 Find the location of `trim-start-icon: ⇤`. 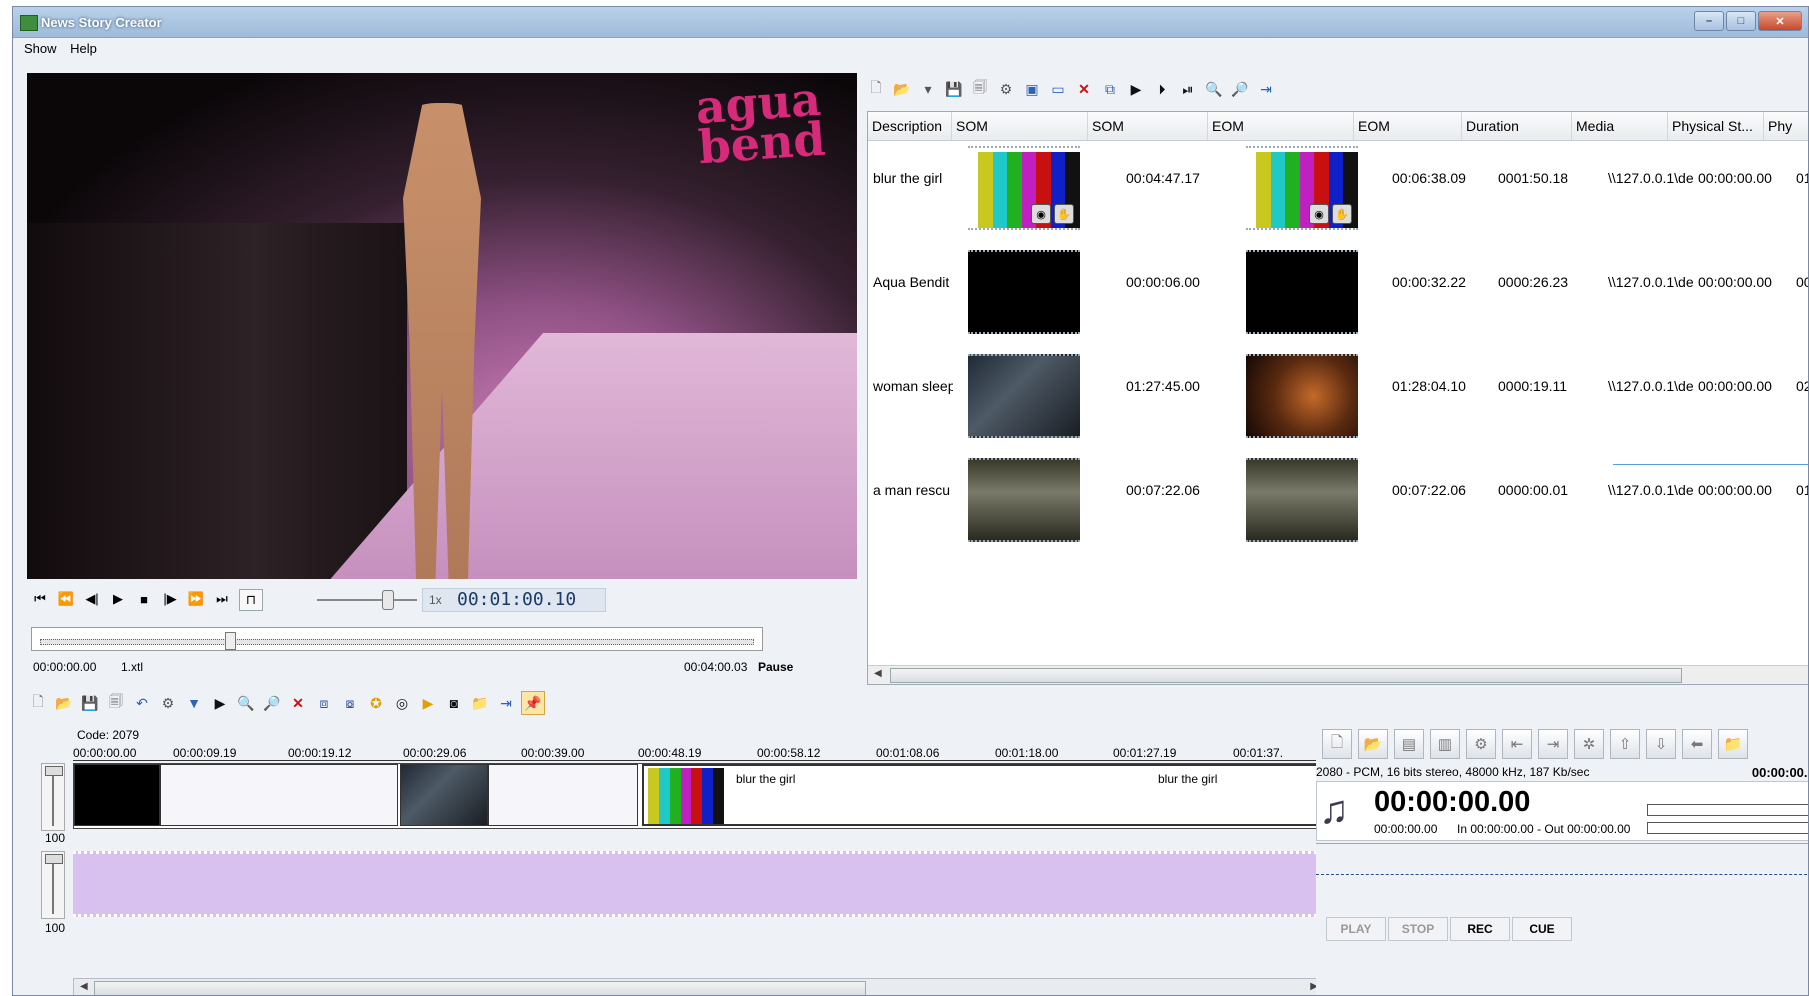

trim-start-icon: ⇤ is located at coordinates (1517, 744).